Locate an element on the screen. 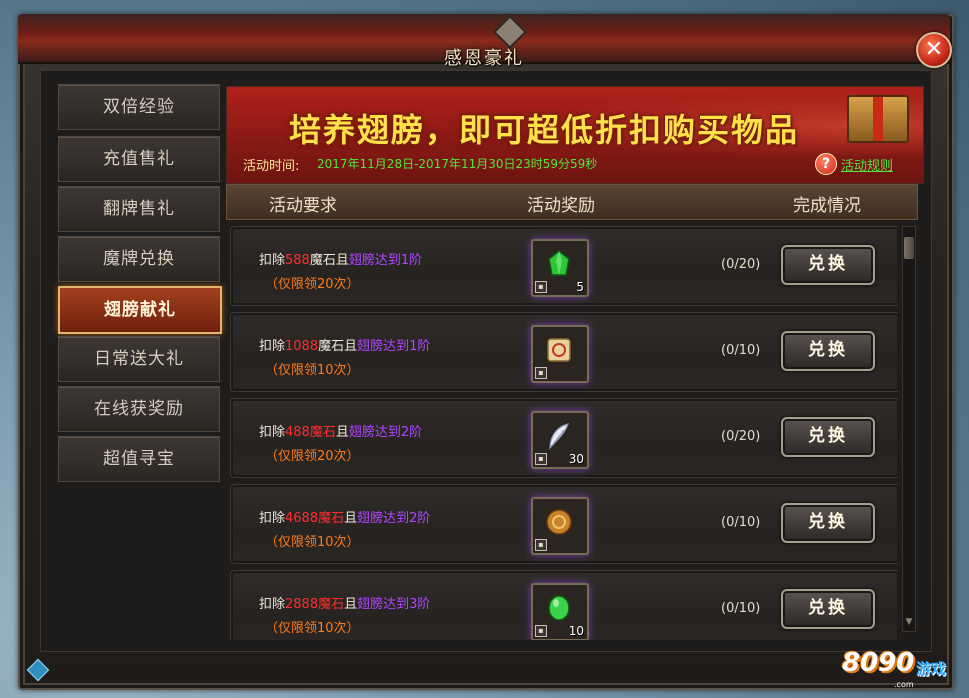  requirement-text: 扣除4688魔石且翅膀达到2阶 is located at coordinates (344, 516).